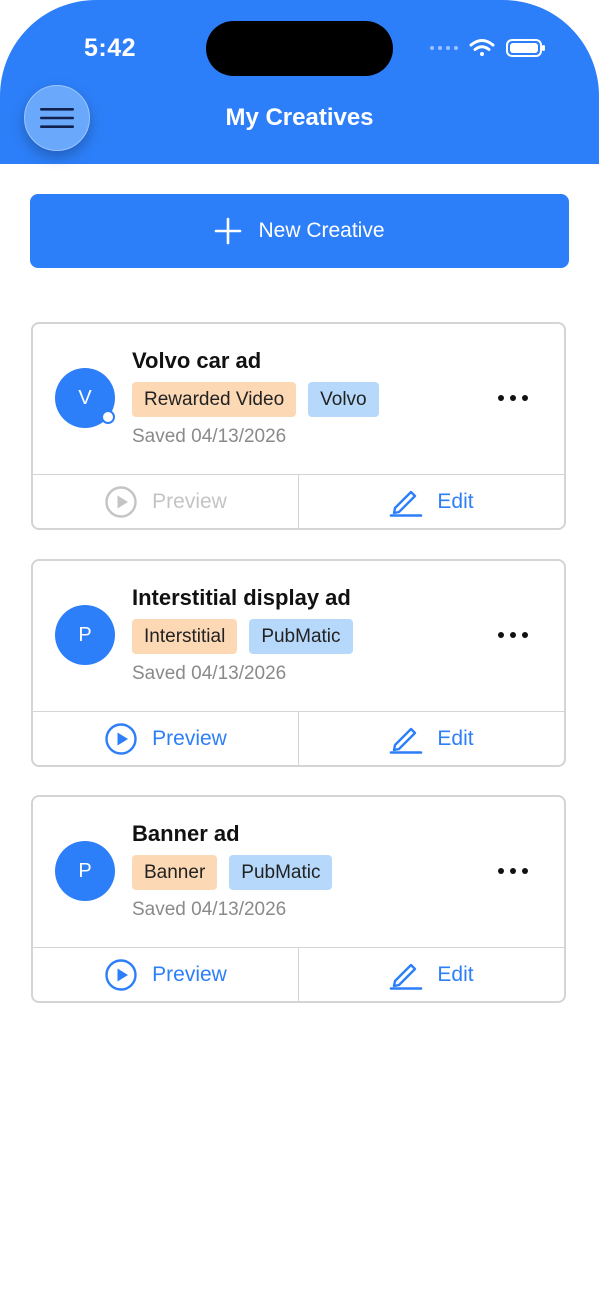 Image resolution: width=599 pixels, height=1300 pixels. What do you see at coordinates (242, 636) in the screenshot?
I see `tag-list: Interstitial PubMatic` at bounding box center [242, 636].